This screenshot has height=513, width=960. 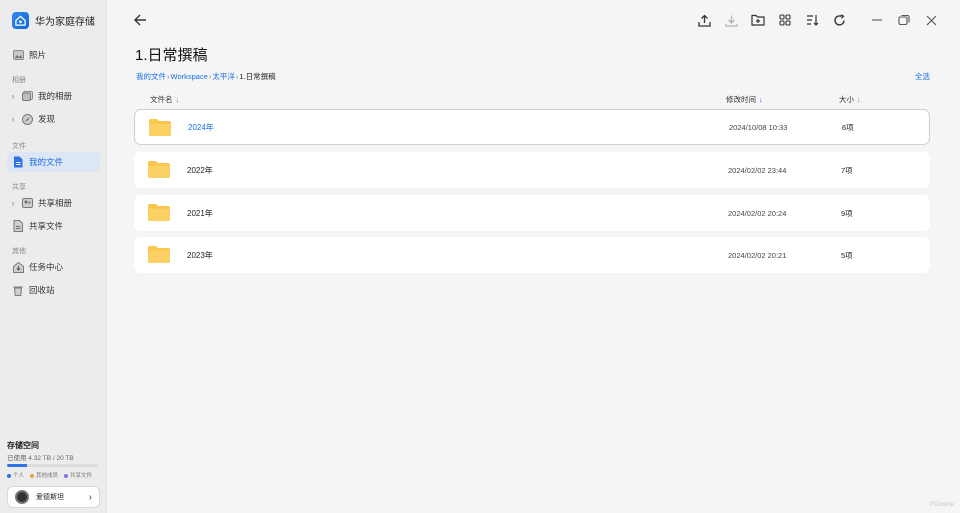 I want to click on file-count: 7项, so click(x=847, y=170).